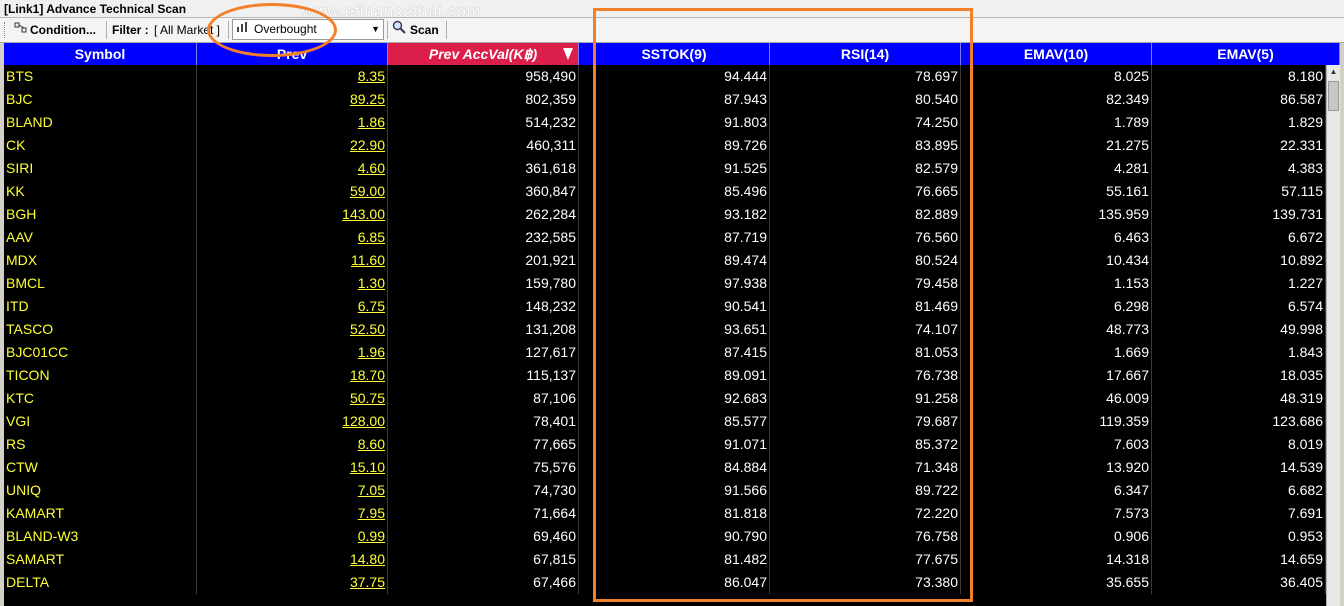 Image resolution: width=1344 pixels, height=606 pixels. What do you see at coordinates (292, 283) in the screenshot?
I see `cell-prev: 1.30` at bounding box center [292, 283].